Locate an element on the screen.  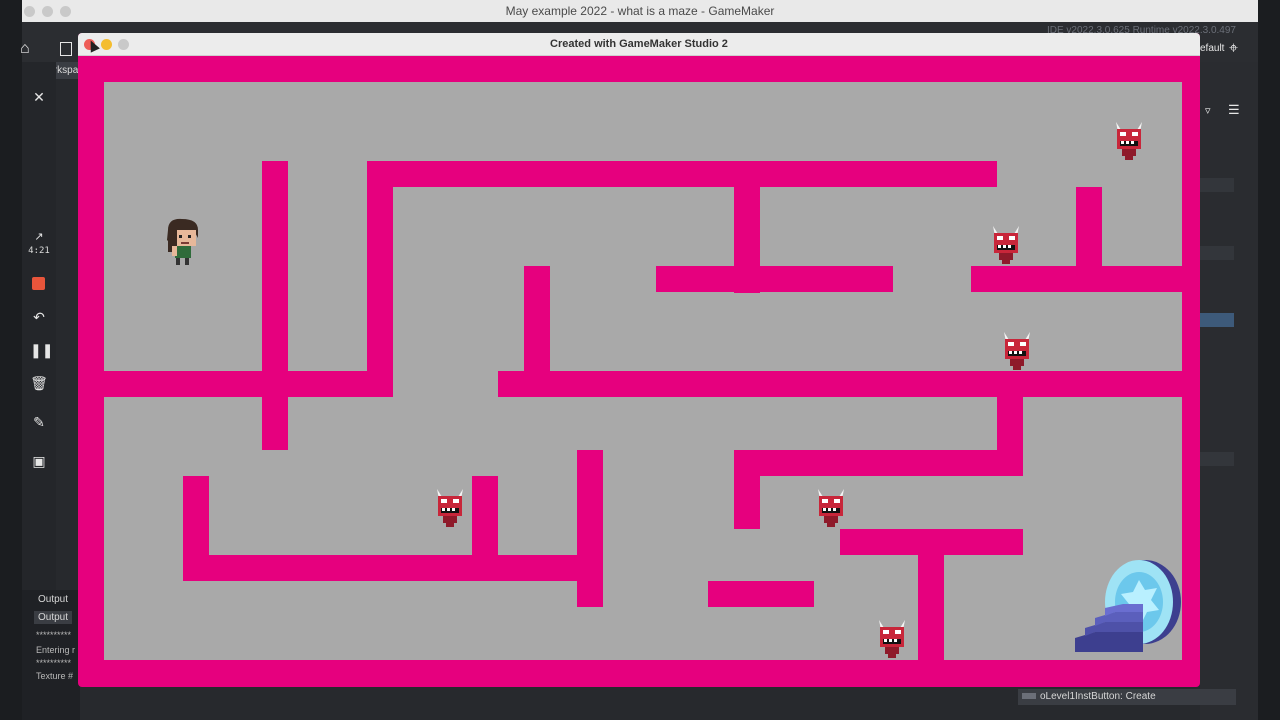
output-line: Entering r is located at coordinates (56, 650).